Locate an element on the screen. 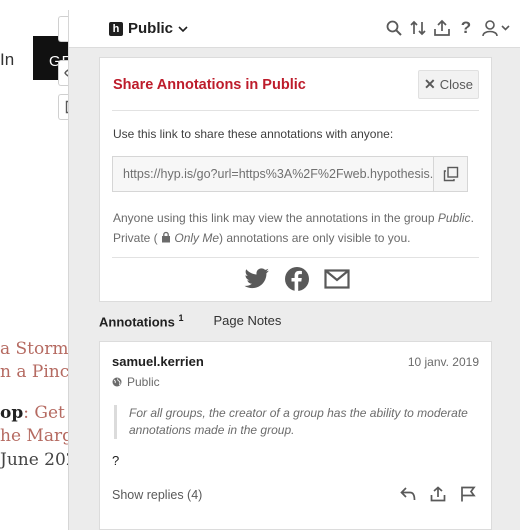  annotation-actions is located at coordinates (438, 494).